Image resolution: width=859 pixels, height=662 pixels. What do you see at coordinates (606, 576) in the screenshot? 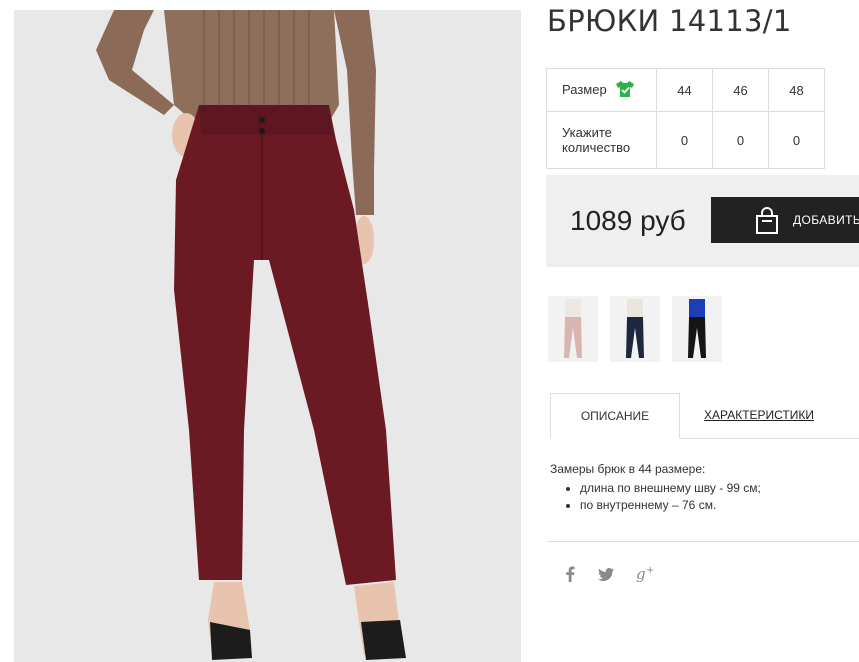
I see `twitter-icon` at bounding box center [606, 576].